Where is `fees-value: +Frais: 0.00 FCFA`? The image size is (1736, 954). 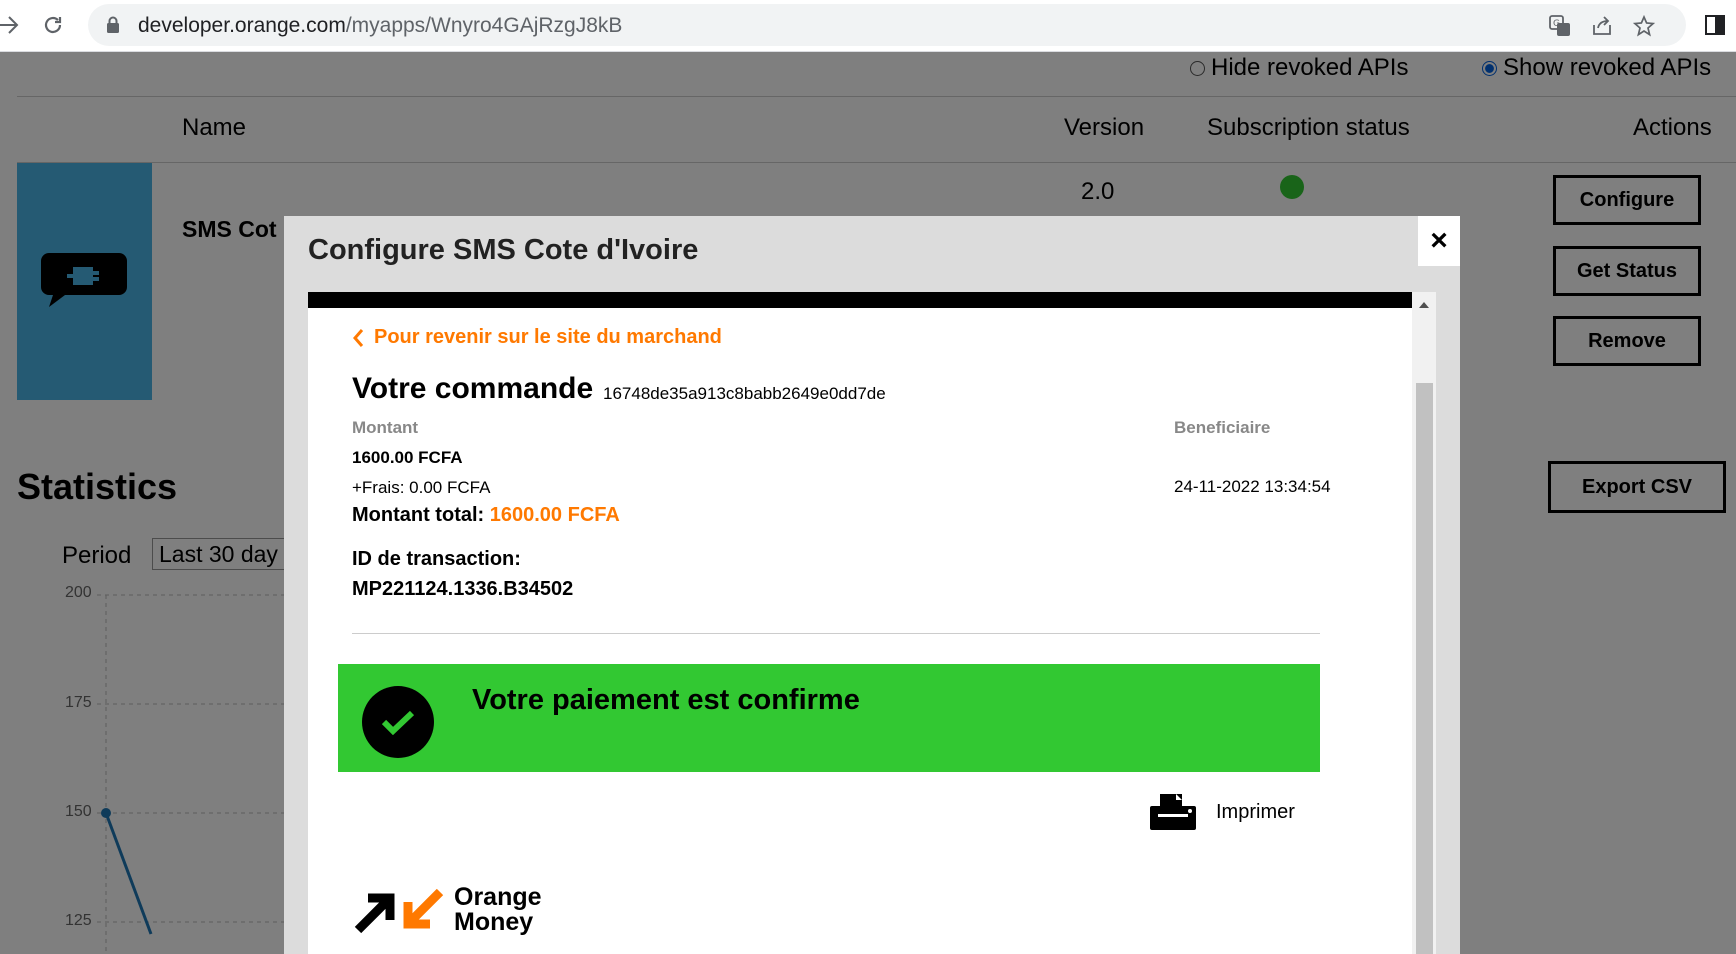 fees-value: +Frais: 0.00 FCFA is located at coordinates (421, 487).